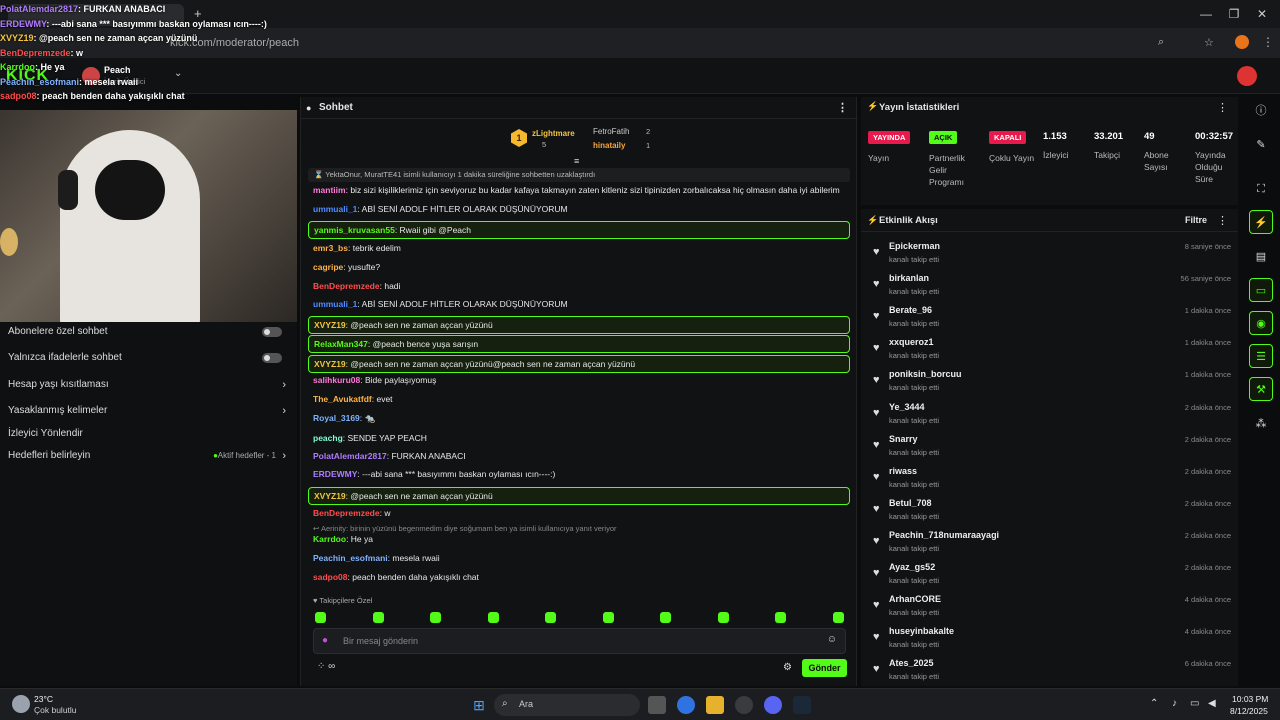 The height and width of the screenshot is (720, 1280). What do you see at coordinates (903, 471) in the screenshot?
I see `feed-username: riwass` at bounding box center [903, 471].